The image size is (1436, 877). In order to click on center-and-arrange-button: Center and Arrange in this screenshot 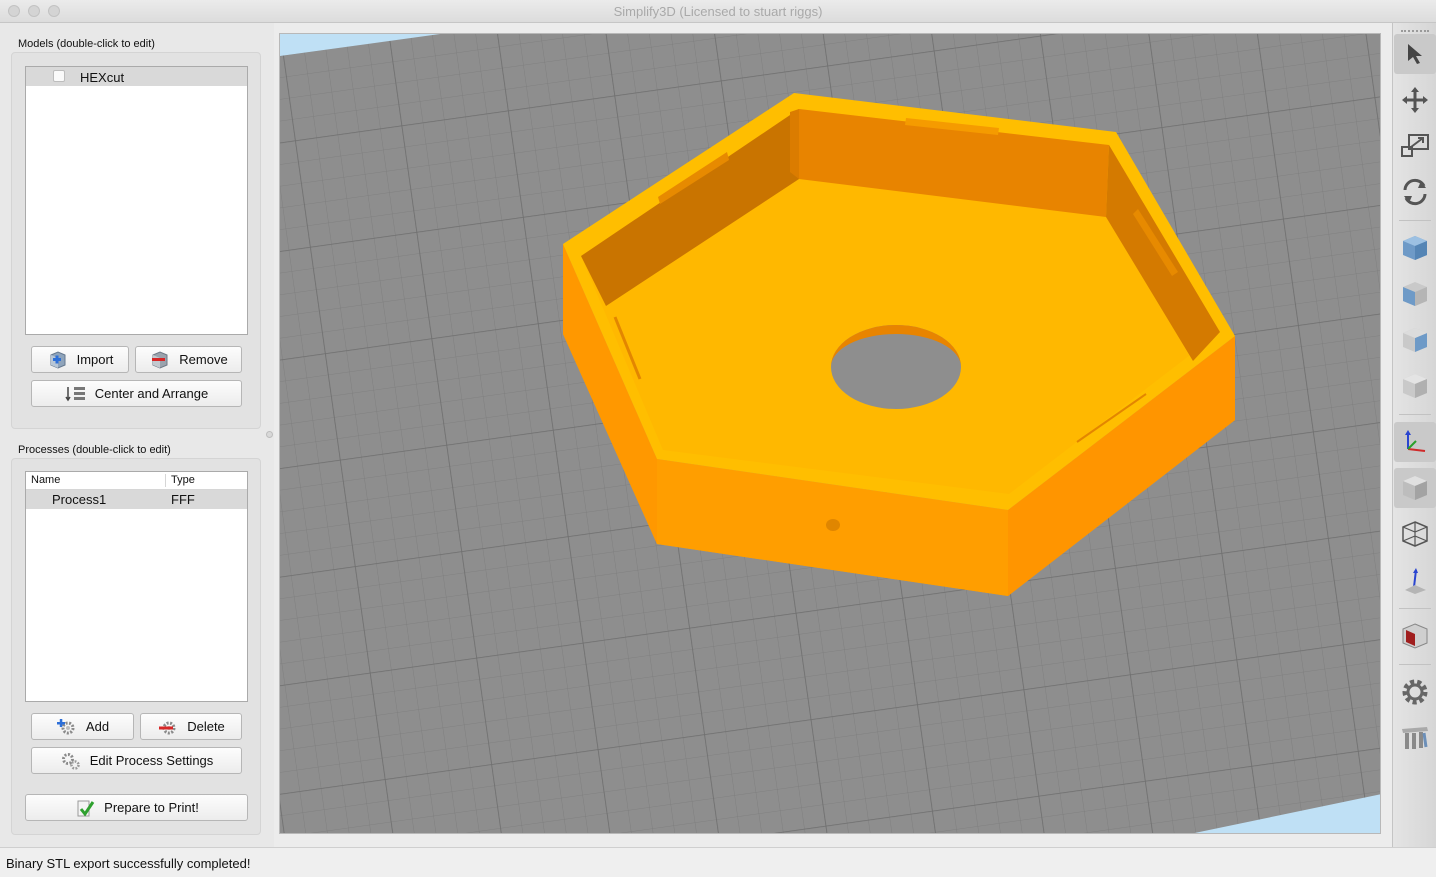, I will do `click(136, 393)`.